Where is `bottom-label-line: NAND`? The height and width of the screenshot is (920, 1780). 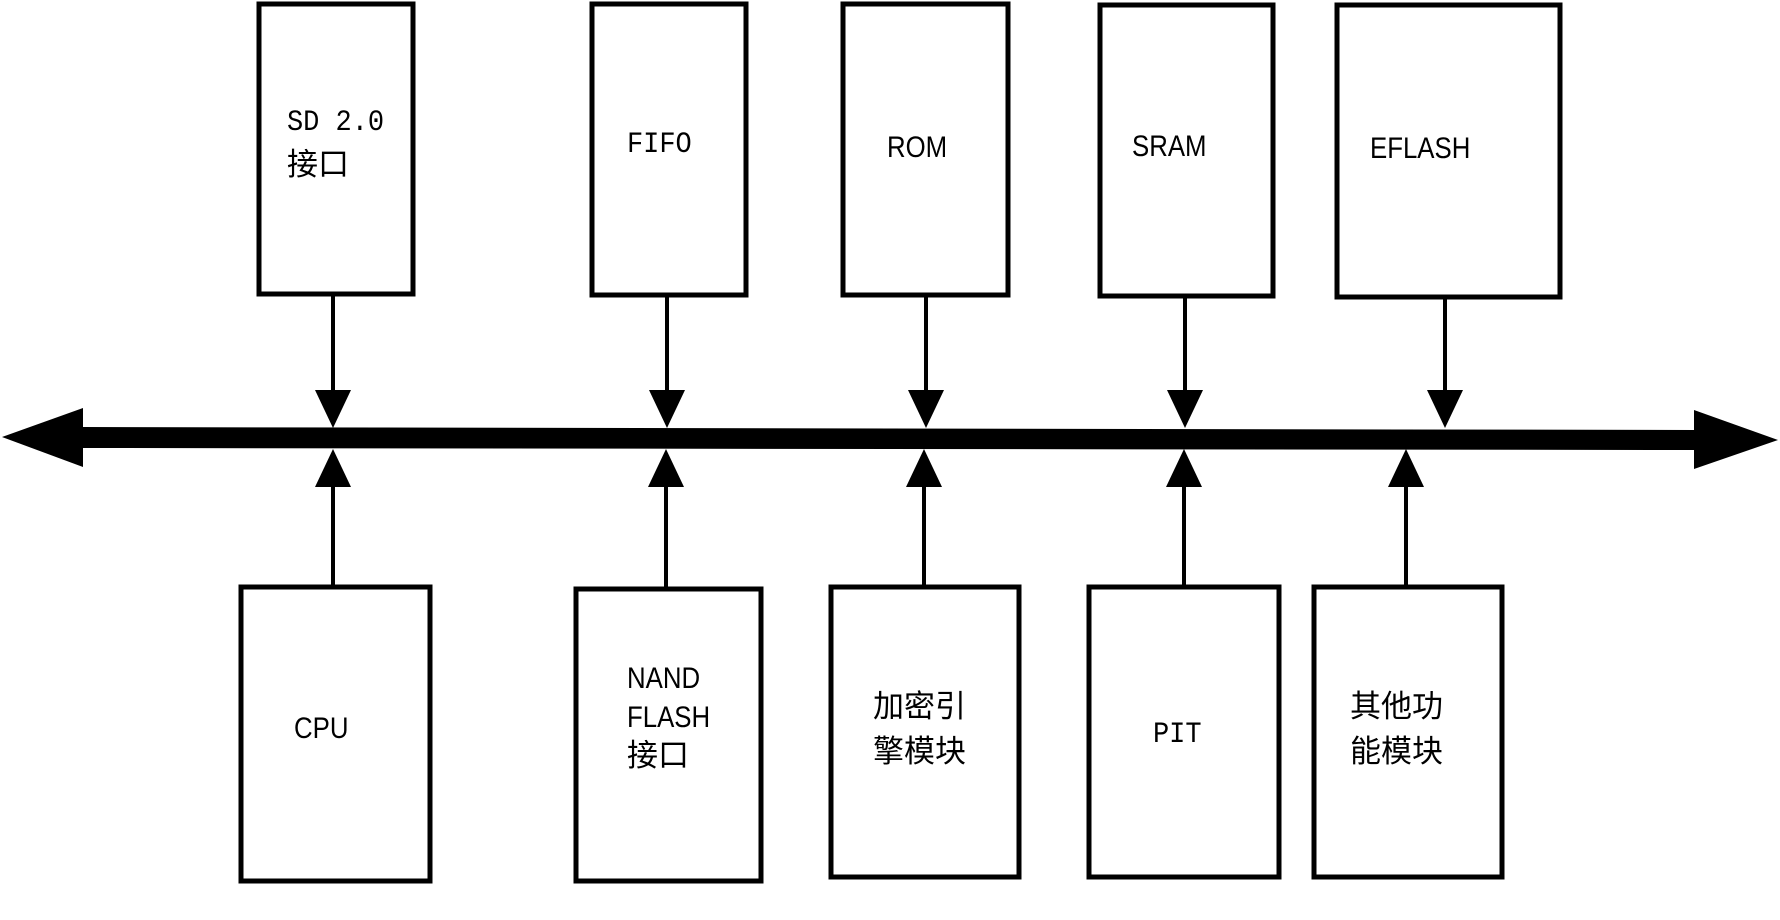
bottom-label-line: NAND is located at coordinates (663, 677).